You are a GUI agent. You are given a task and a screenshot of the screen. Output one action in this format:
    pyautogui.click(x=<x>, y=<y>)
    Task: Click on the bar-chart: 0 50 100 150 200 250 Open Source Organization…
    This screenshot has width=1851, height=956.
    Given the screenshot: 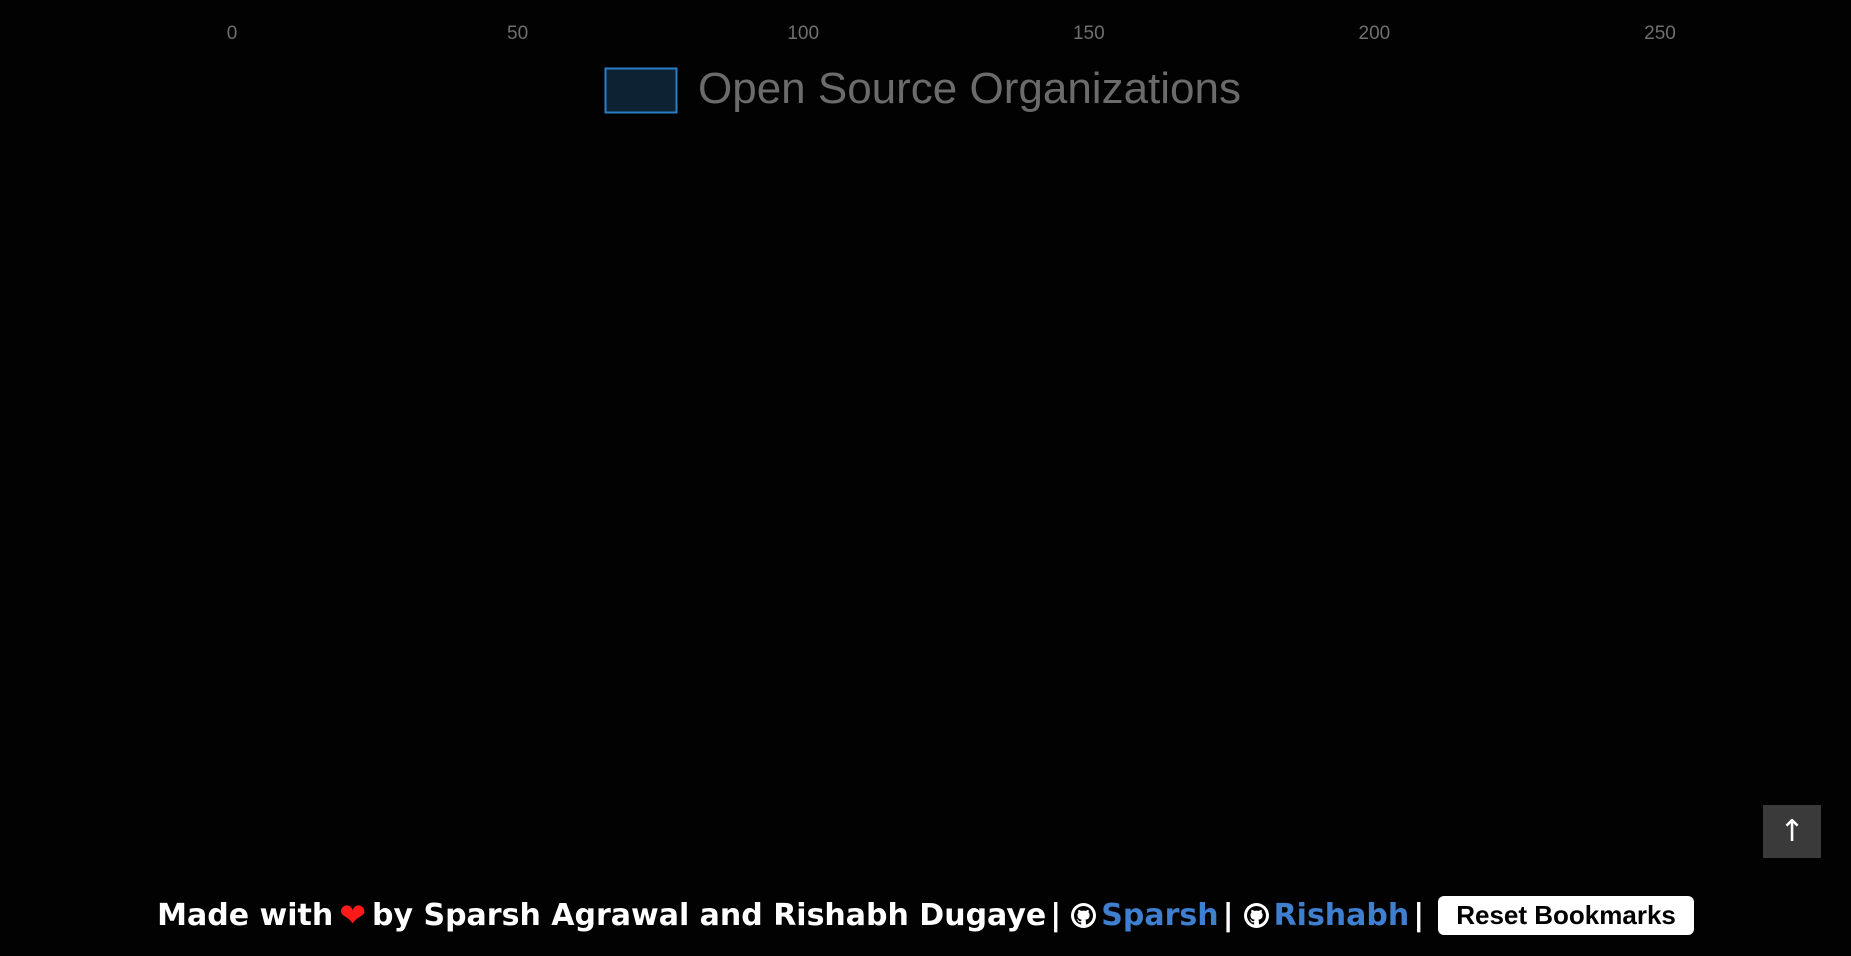 What is the action you would take?
    pyautogui.click(x=951, y=68)
    